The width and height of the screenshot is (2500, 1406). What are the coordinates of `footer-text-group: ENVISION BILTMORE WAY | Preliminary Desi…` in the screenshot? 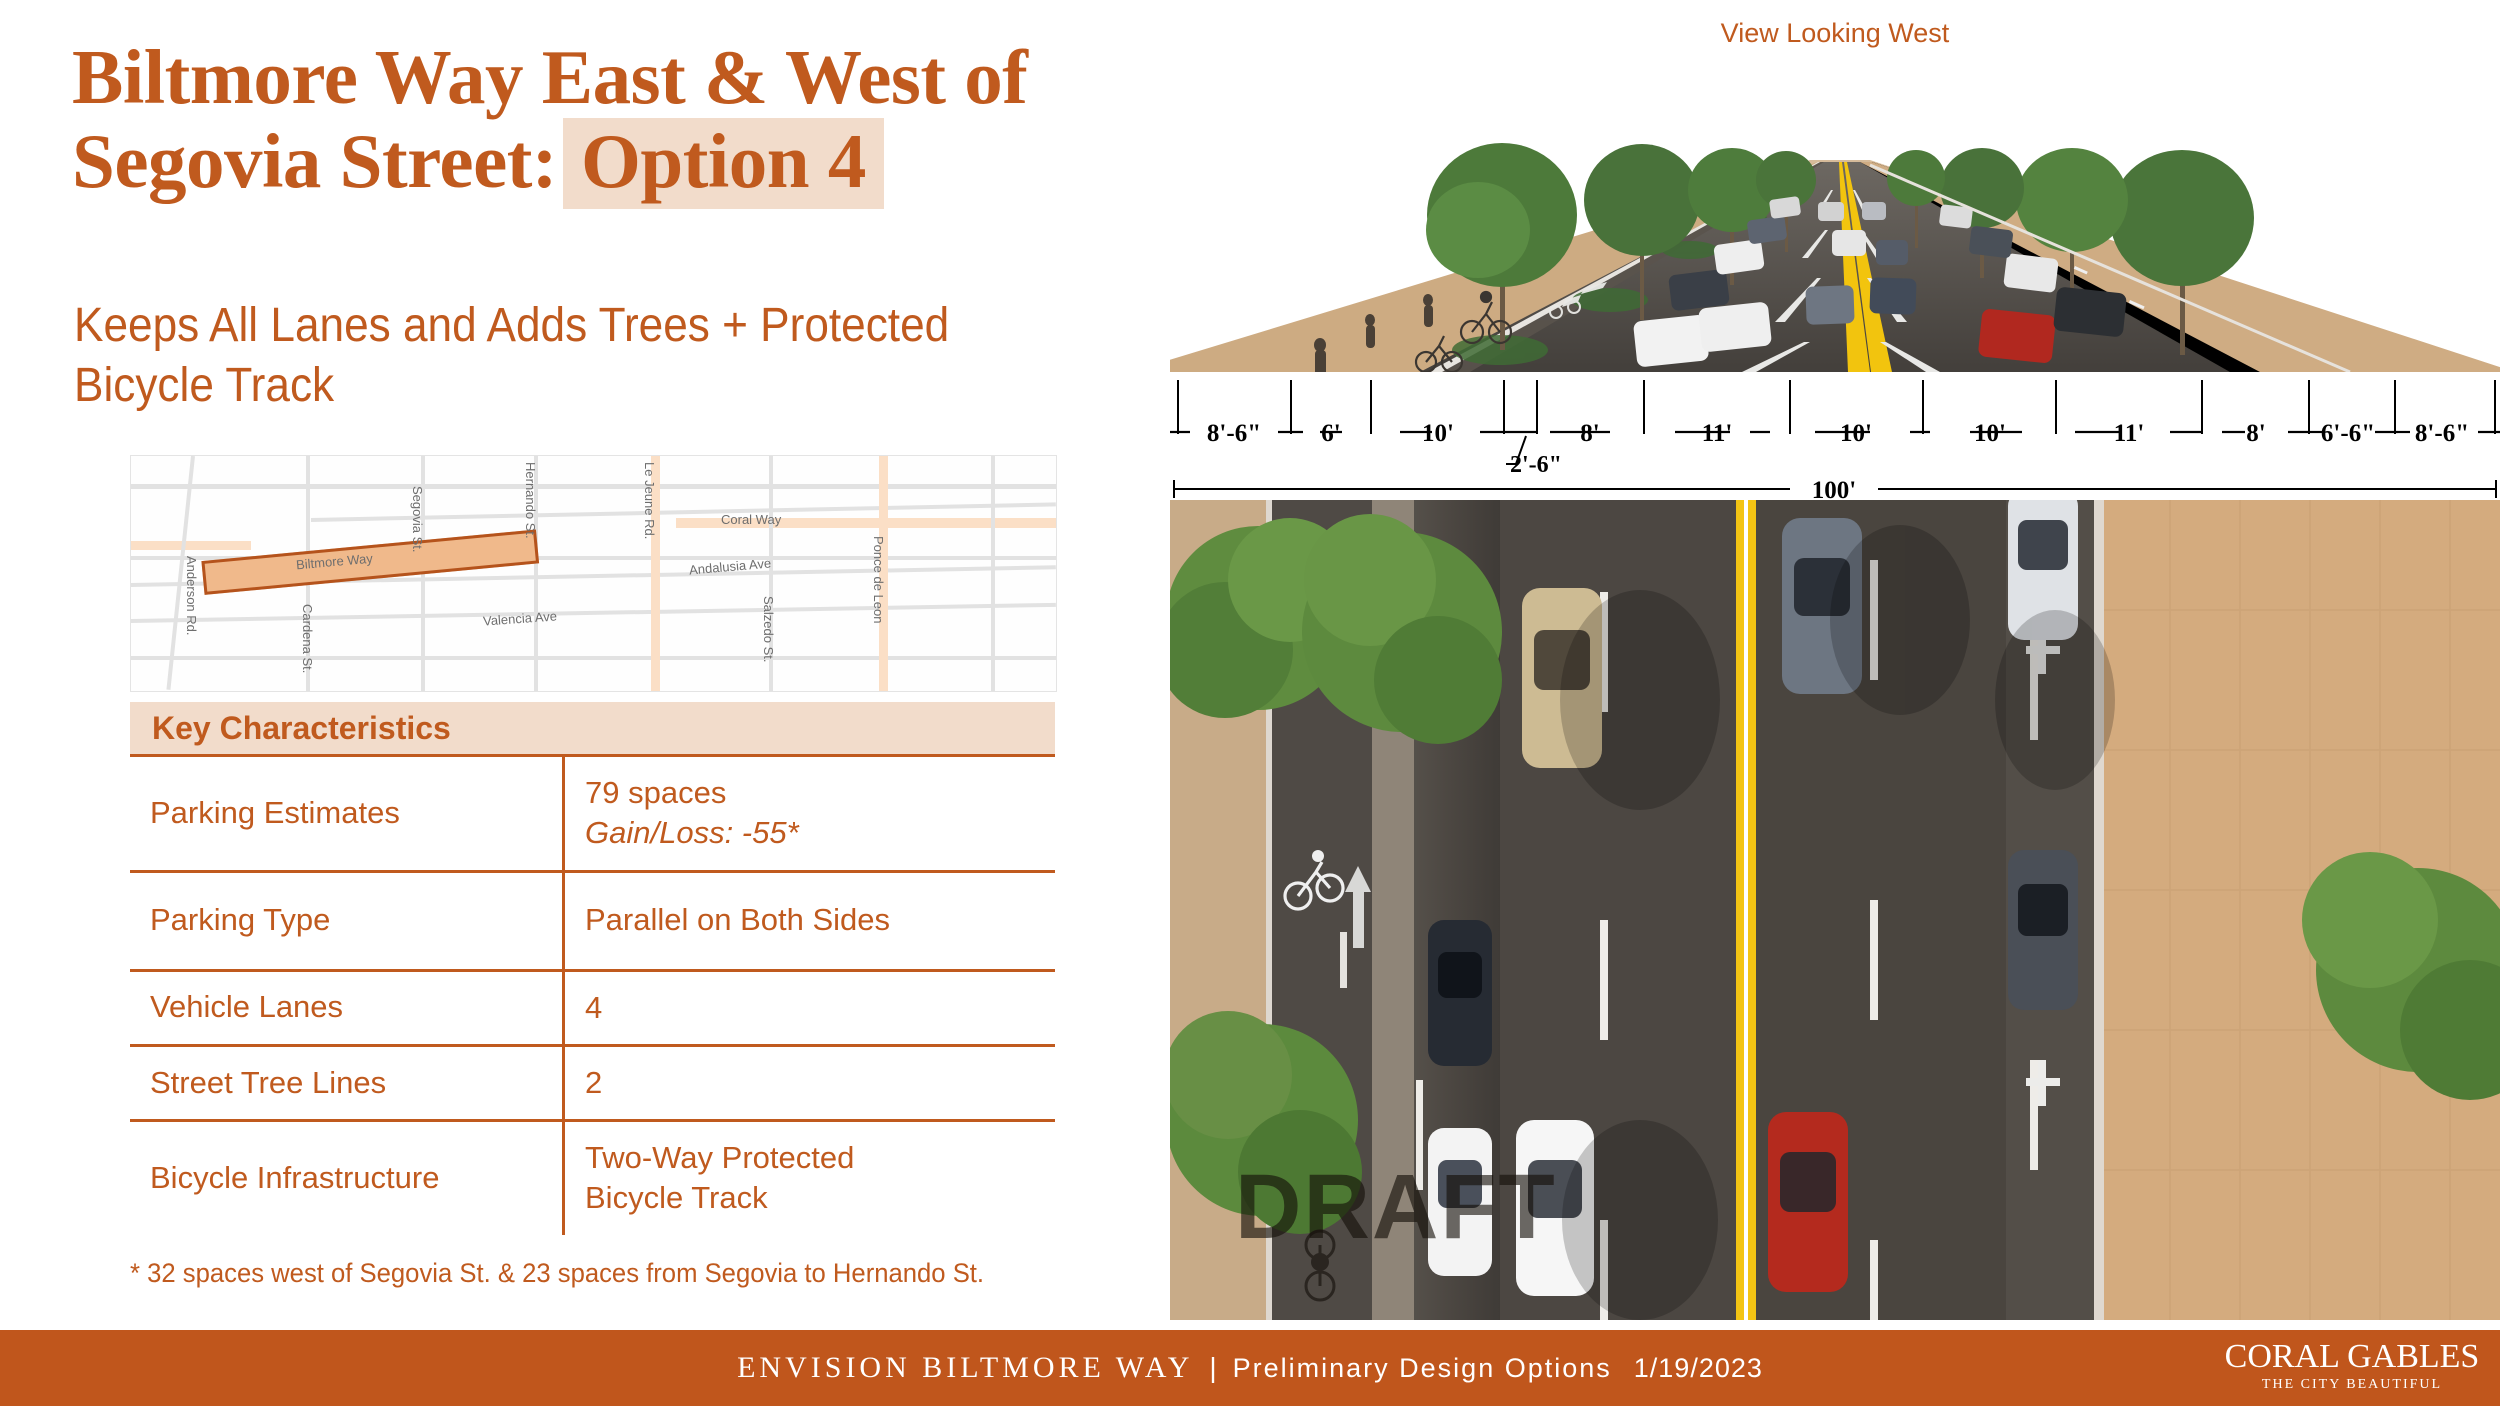 It's located at (1250, 1368).